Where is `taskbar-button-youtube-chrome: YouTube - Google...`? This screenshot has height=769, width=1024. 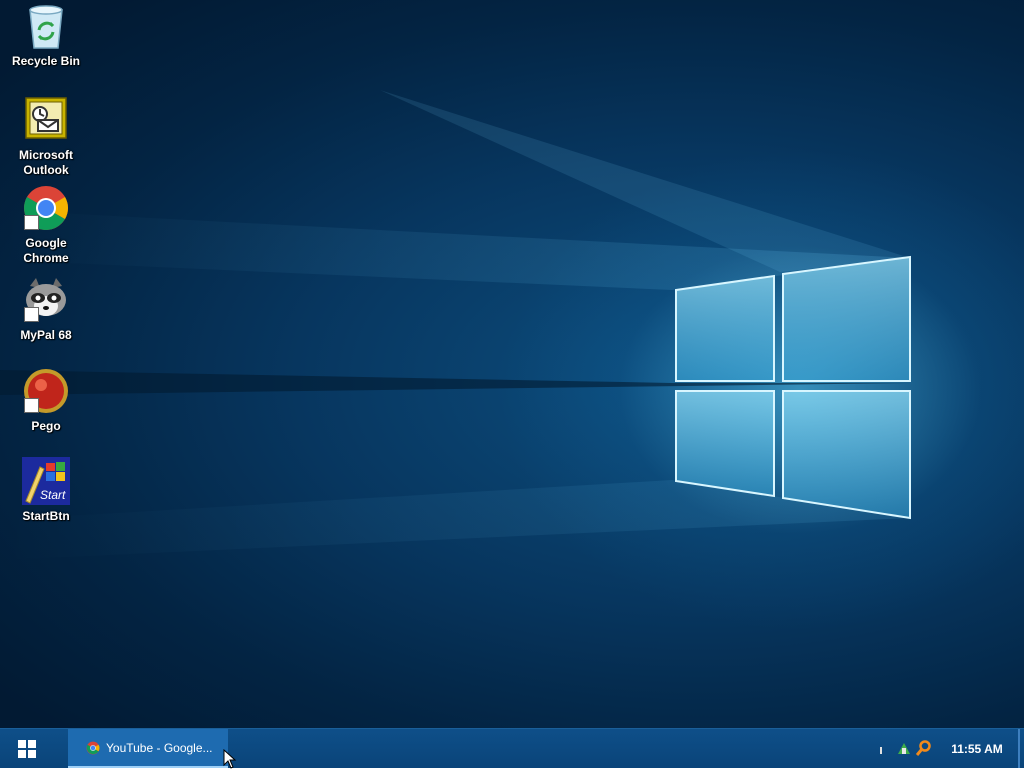
taskbar-button-youtube-chrome: YouTube - Google... is located at coordinates (148, 748).